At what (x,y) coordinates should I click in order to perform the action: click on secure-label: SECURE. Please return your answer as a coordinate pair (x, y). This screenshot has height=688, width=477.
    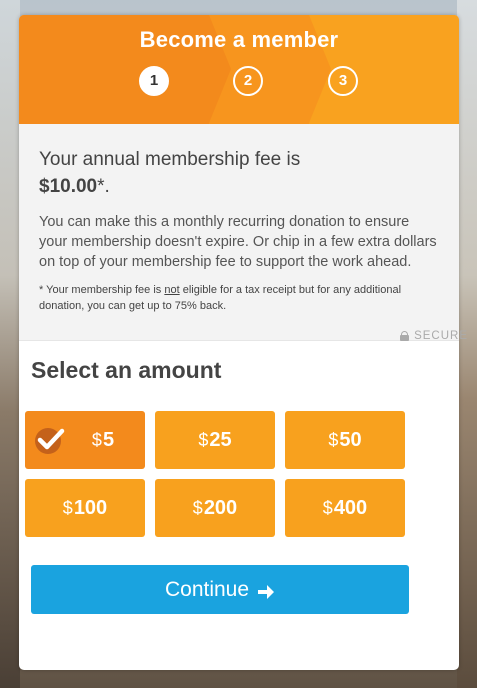
    Looking at the image, I should click on (441, 336).